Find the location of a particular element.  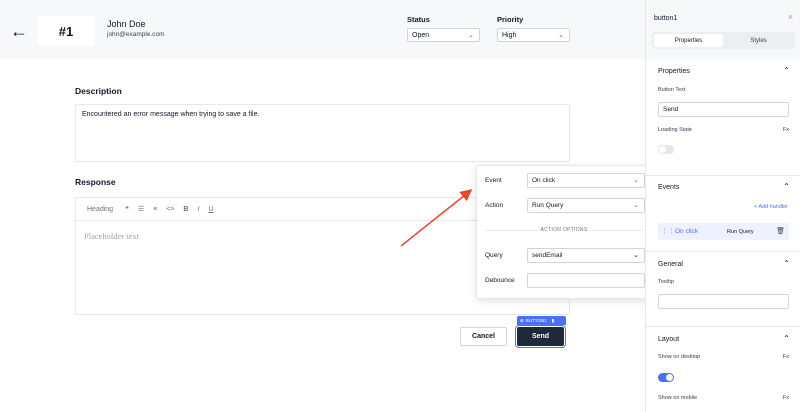

tab-properties: Properties is located at coordinates (688, 40).